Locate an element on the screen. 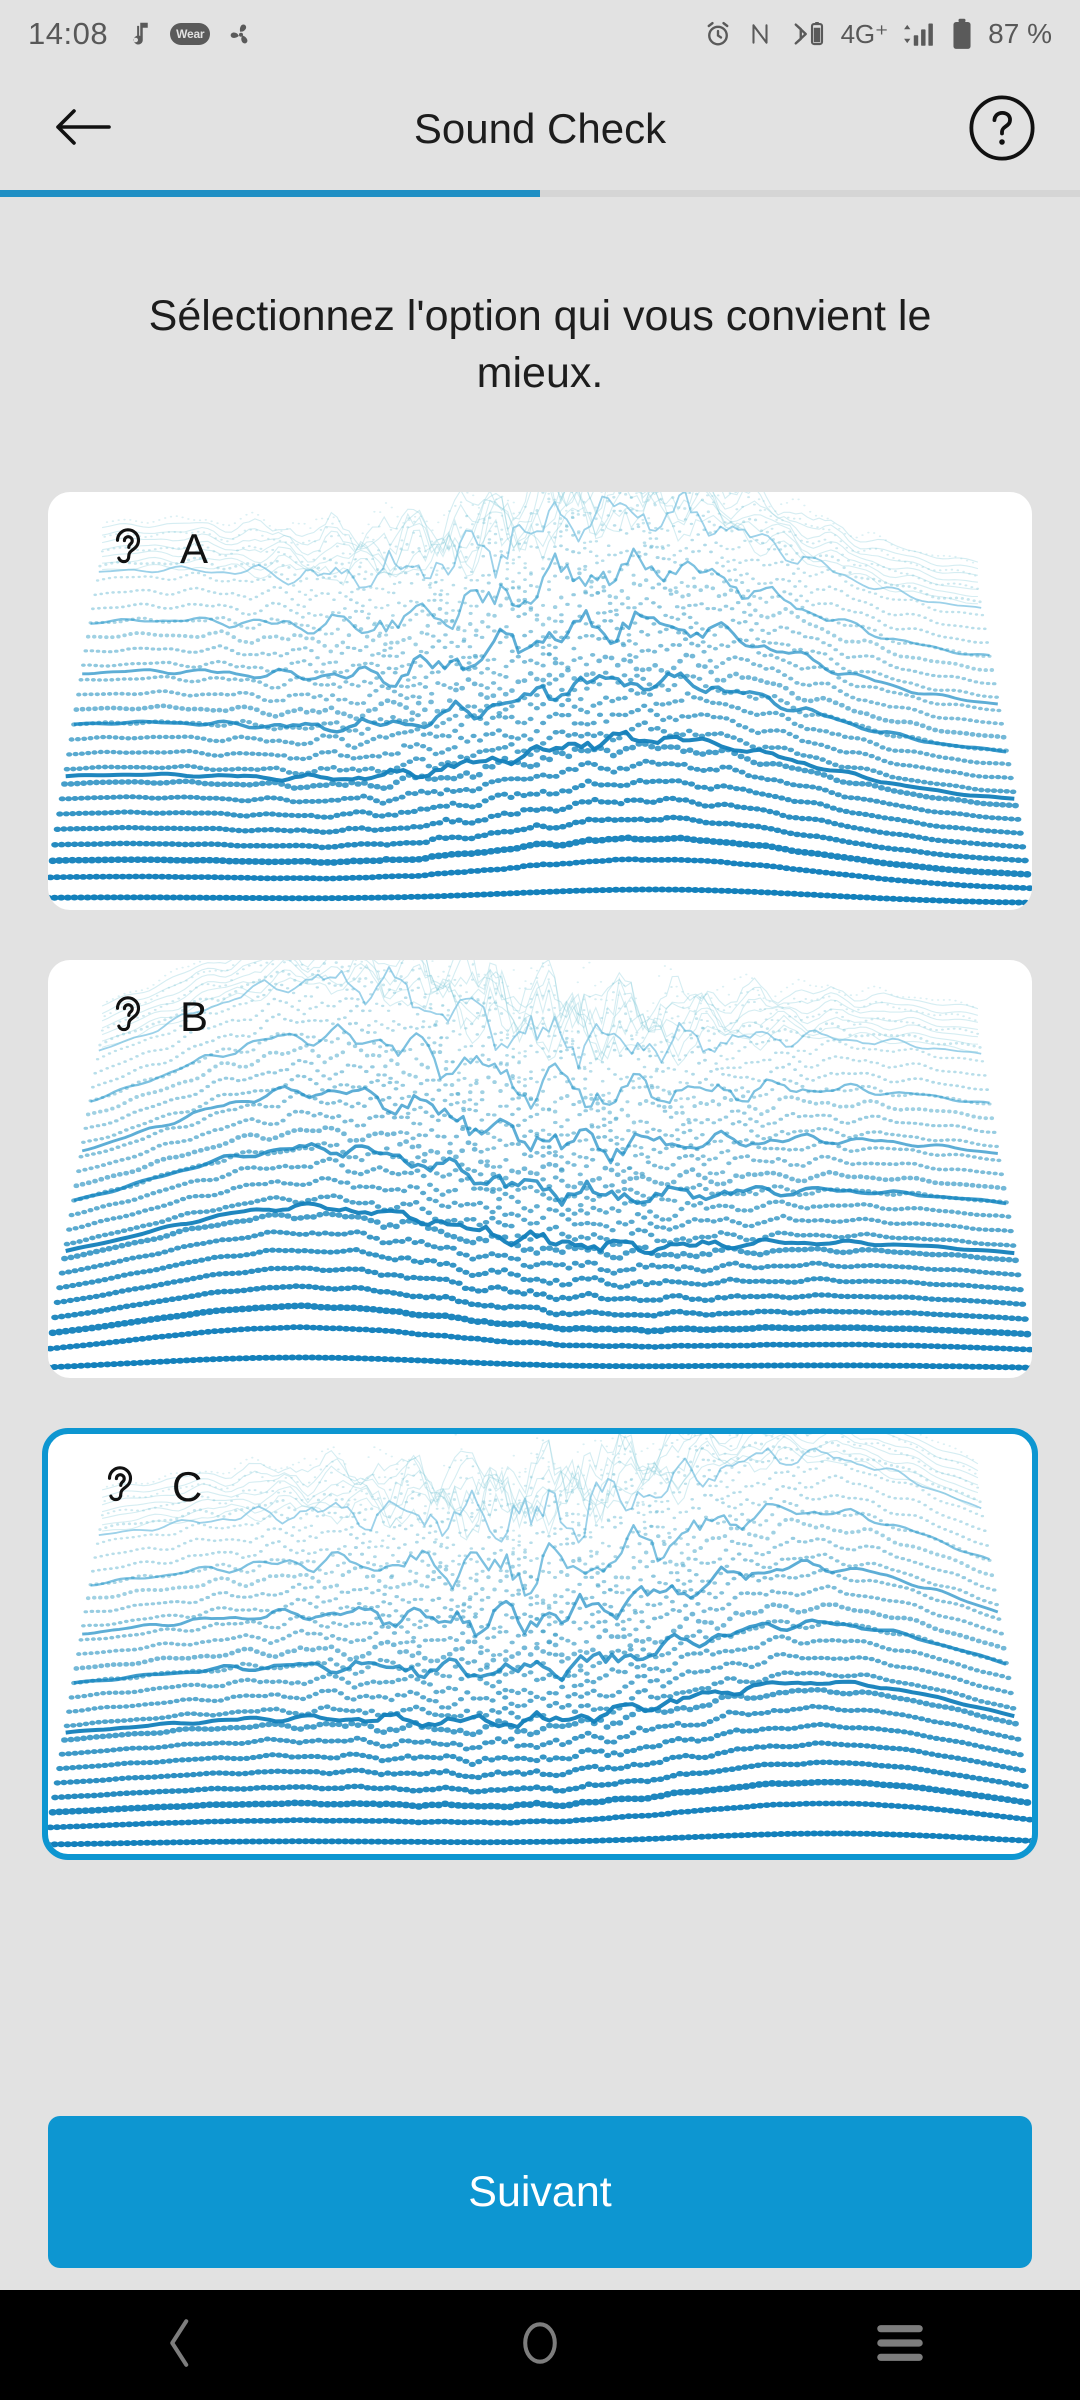  nfc-icon is located at coordinates (760, 34).